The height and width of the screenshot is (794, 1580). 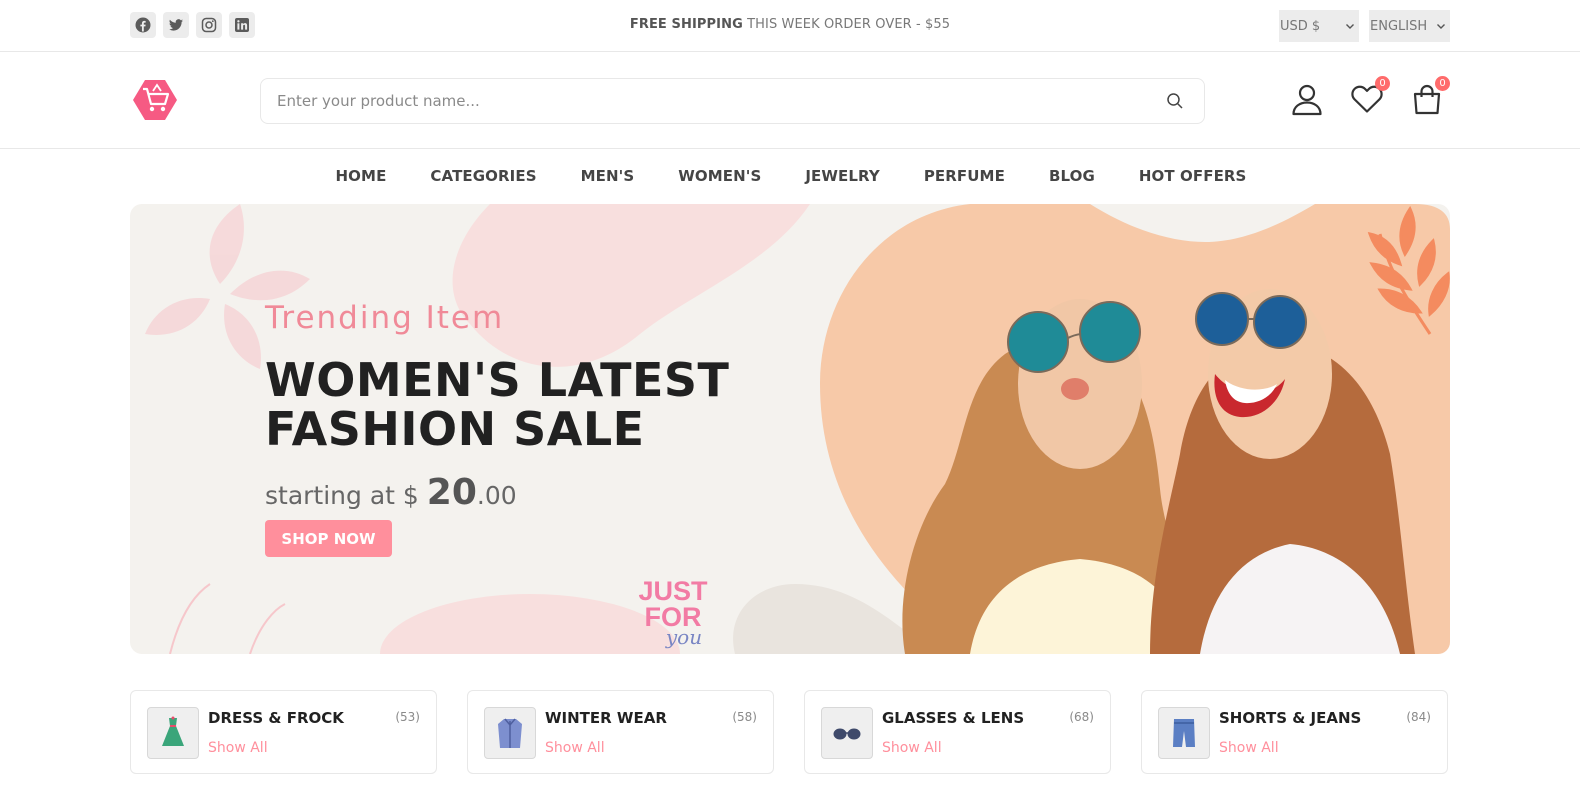 I want to click on shopping-cart-logo-icon, so click(x=155, y=100).